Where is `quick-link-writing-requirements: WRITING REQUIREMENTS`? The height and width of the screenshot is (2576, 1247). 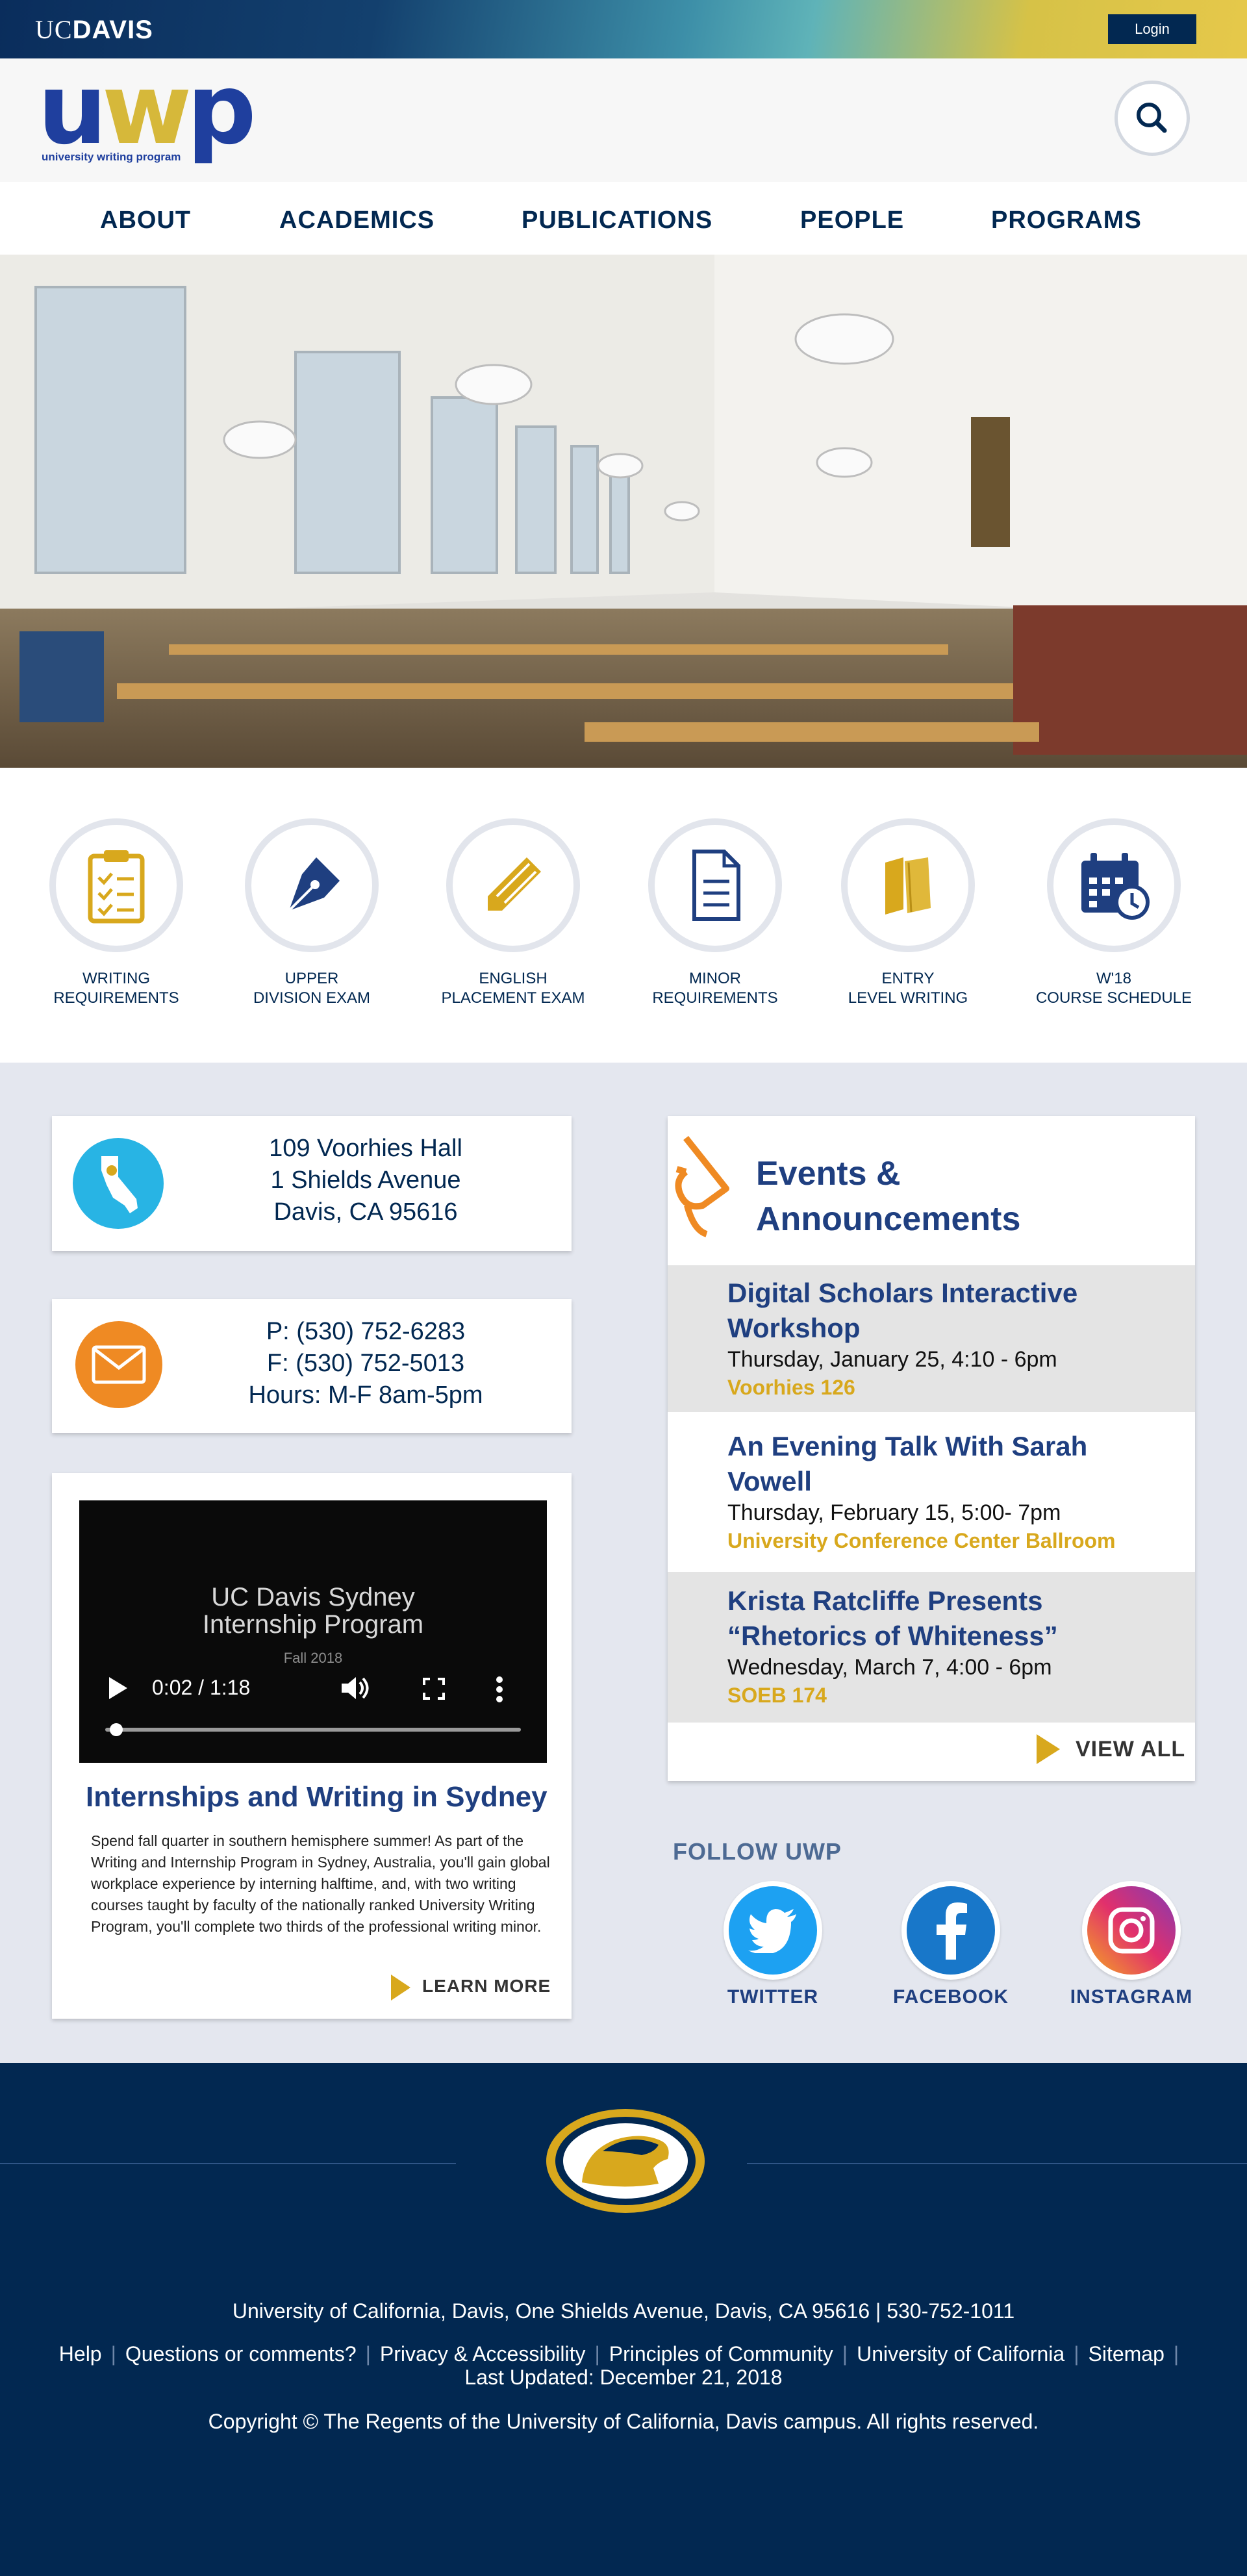 quick-link-writing-requirements: WRITING REQUIREMENTS is located at coordinates (116, 913).